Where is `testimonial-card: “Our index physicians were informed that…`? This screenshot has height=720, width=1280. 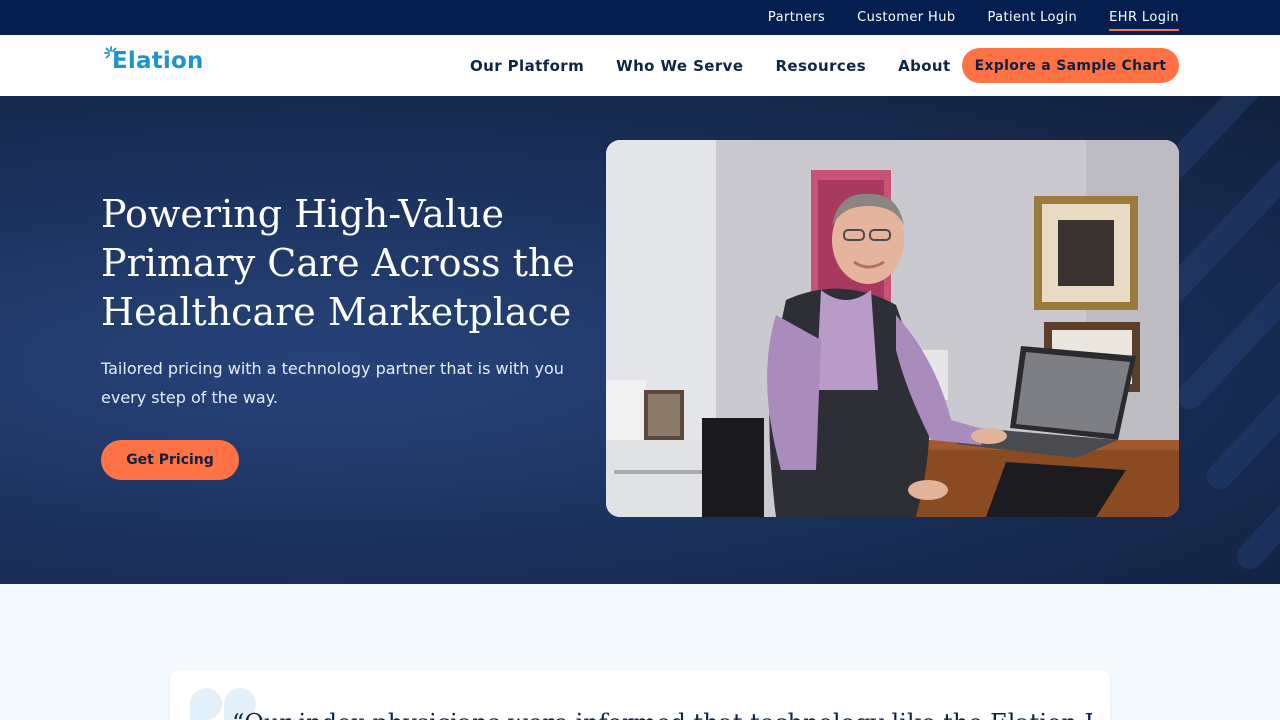
testimonial-card: “Our index physicians were informed that… is located at coordinates (640, 695).